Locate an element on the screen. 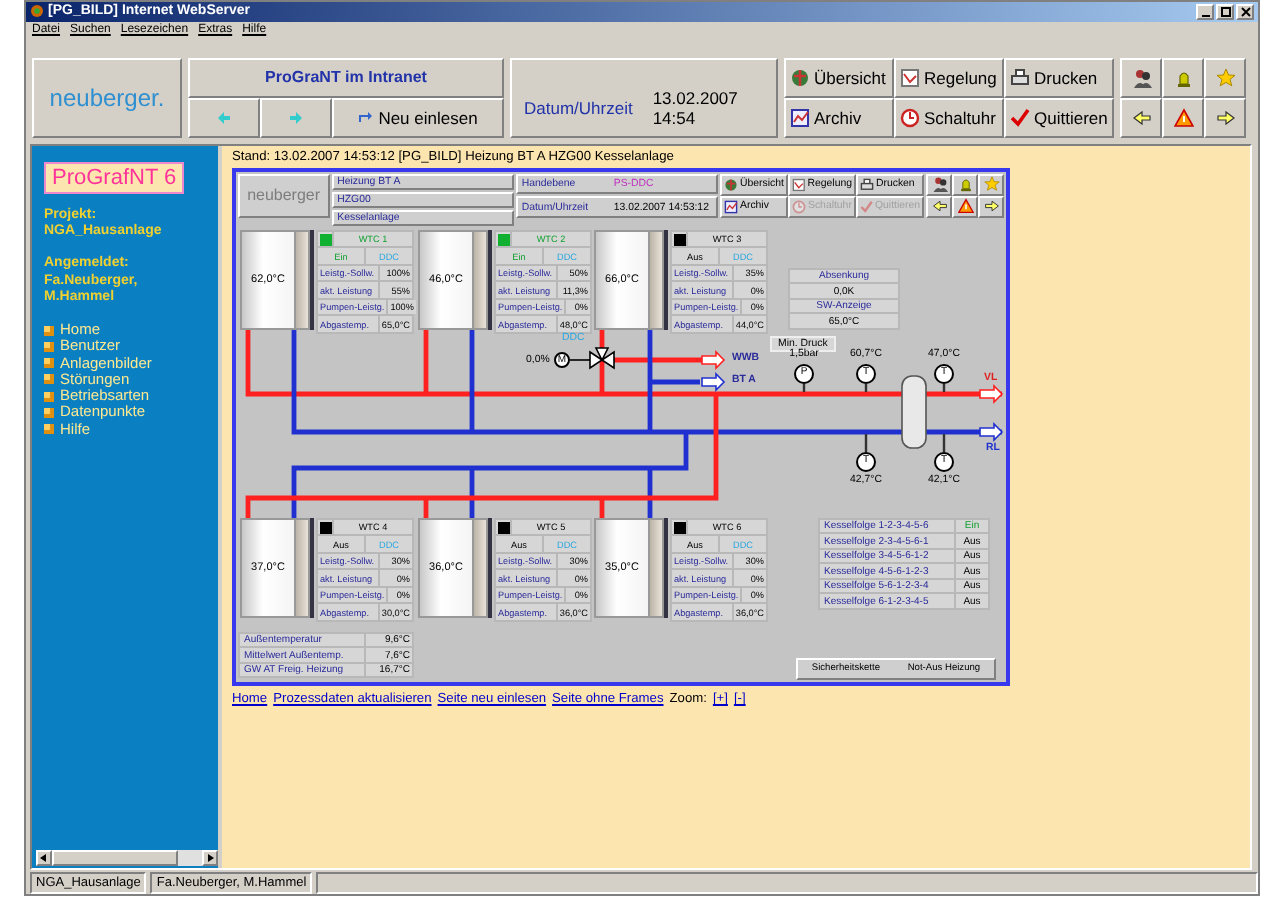  toolbar-button: Regelung is located at coordinates (949, 77).